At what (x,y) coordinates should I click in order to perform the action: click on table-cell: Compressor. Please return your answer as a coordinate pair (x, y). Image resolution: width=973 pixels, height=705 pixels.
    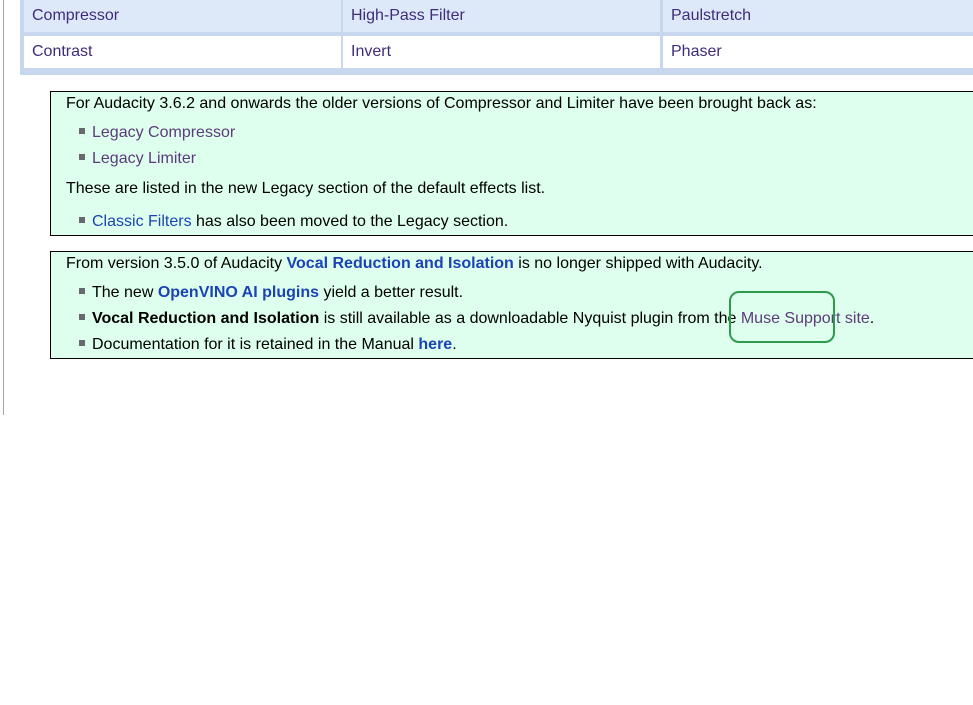
    Looking at the image, I should click on (182, 16).